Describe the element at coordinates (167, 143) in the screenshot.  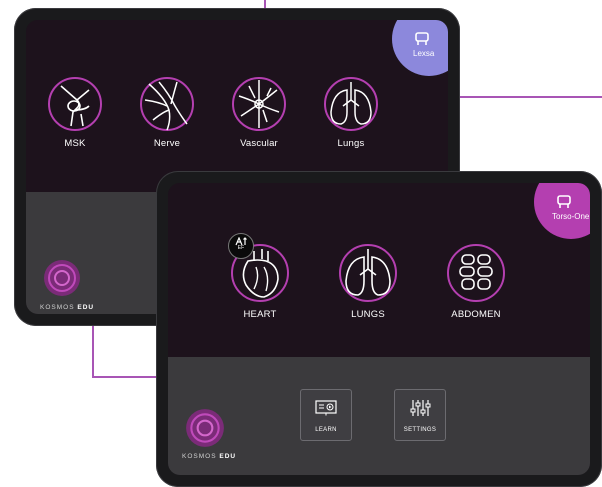
I see `preset-label: Nerve` at that location.